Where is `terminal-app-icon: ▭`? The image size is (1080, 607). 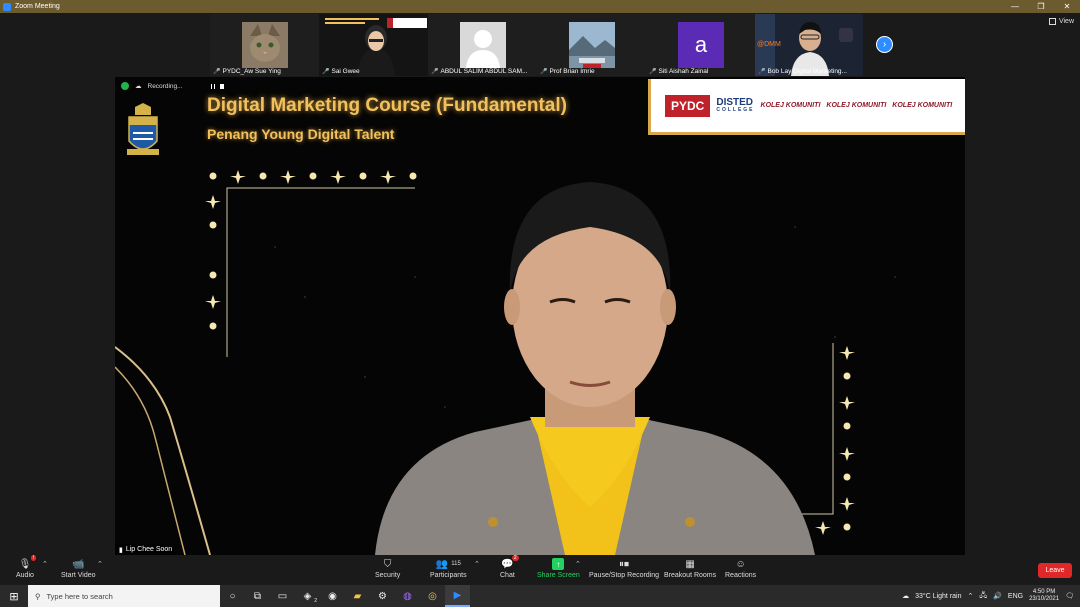 terminal-app-icon: ▭ is located at coordinates (282, 596).